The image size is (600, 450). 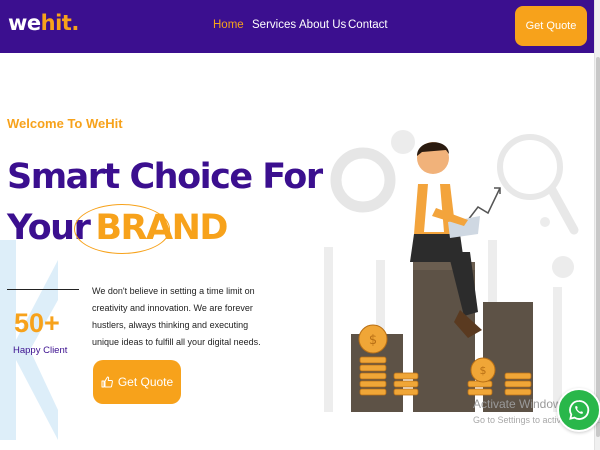 I want to click on site-logo: wehit., so click(x=43, y=23).